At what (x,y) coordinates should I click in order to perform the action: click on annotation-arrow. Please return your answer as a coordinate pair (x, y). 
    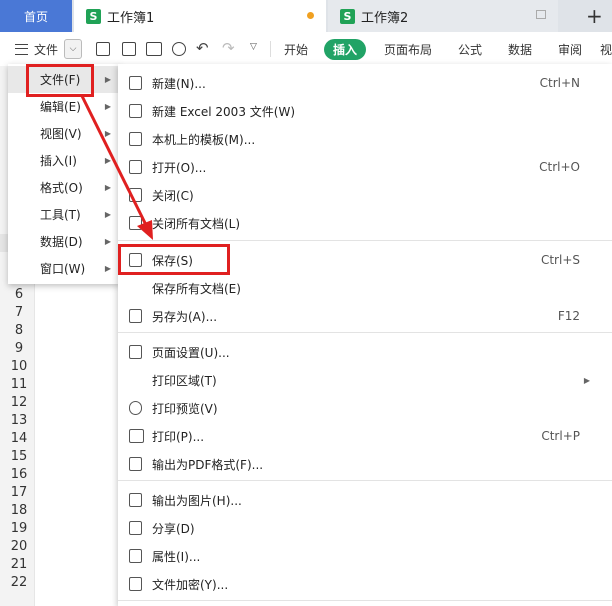
    Looking at the image, I should click on (116, 167).